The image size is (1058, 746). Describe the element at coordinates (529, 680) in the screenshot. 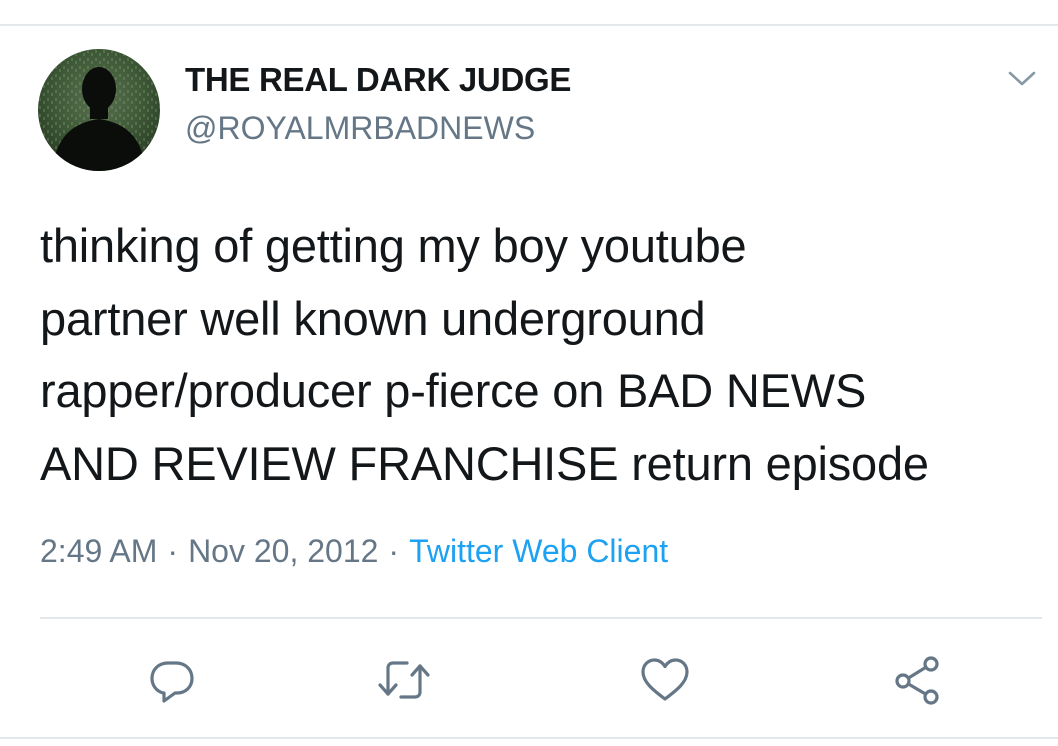

I see `action-bar` at that location.